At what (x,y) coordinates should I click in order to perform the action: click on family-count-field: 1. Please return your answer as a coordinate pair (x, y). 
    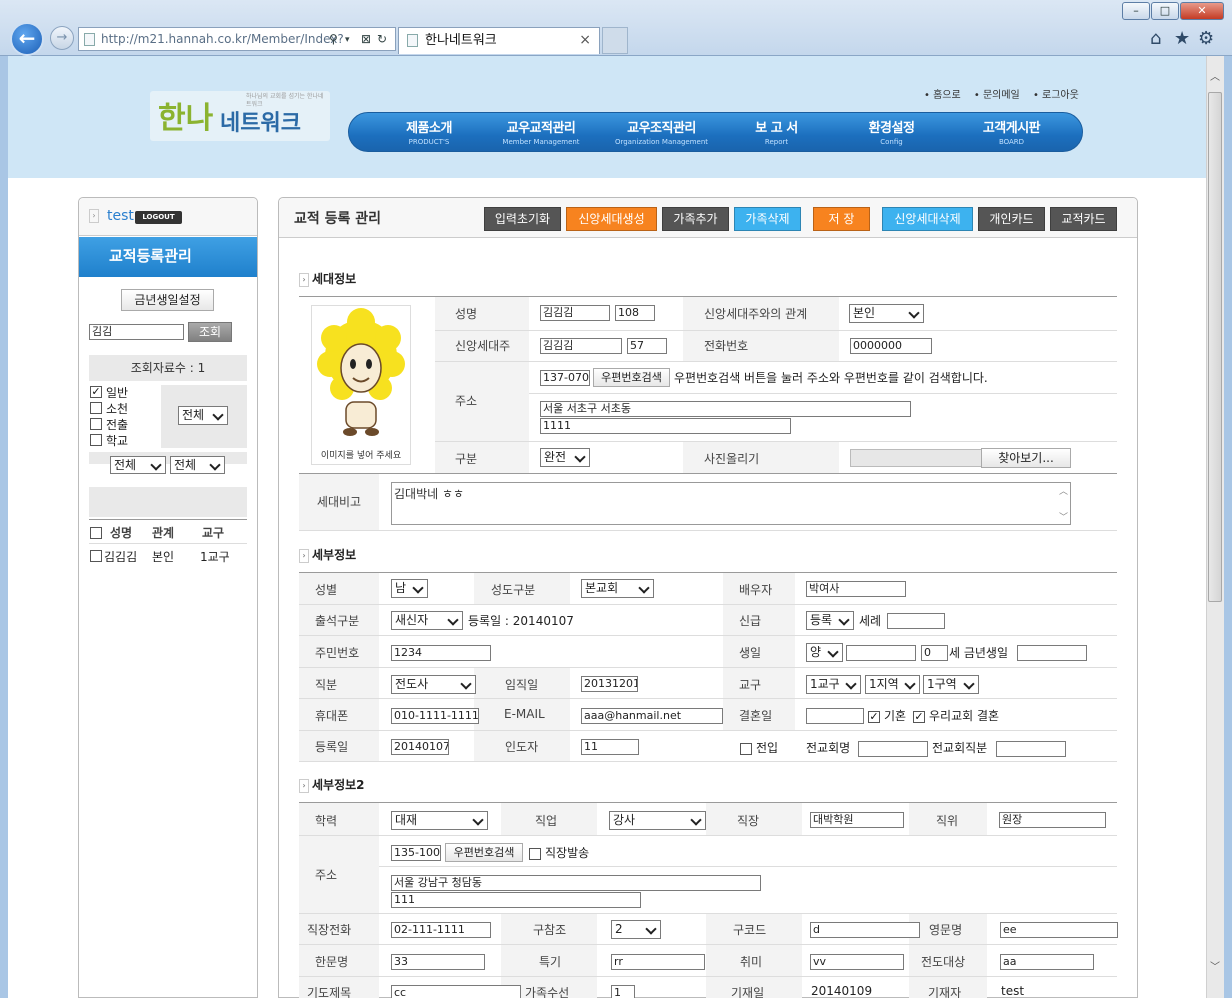
    Looking at the image, I should click on (623, 991).